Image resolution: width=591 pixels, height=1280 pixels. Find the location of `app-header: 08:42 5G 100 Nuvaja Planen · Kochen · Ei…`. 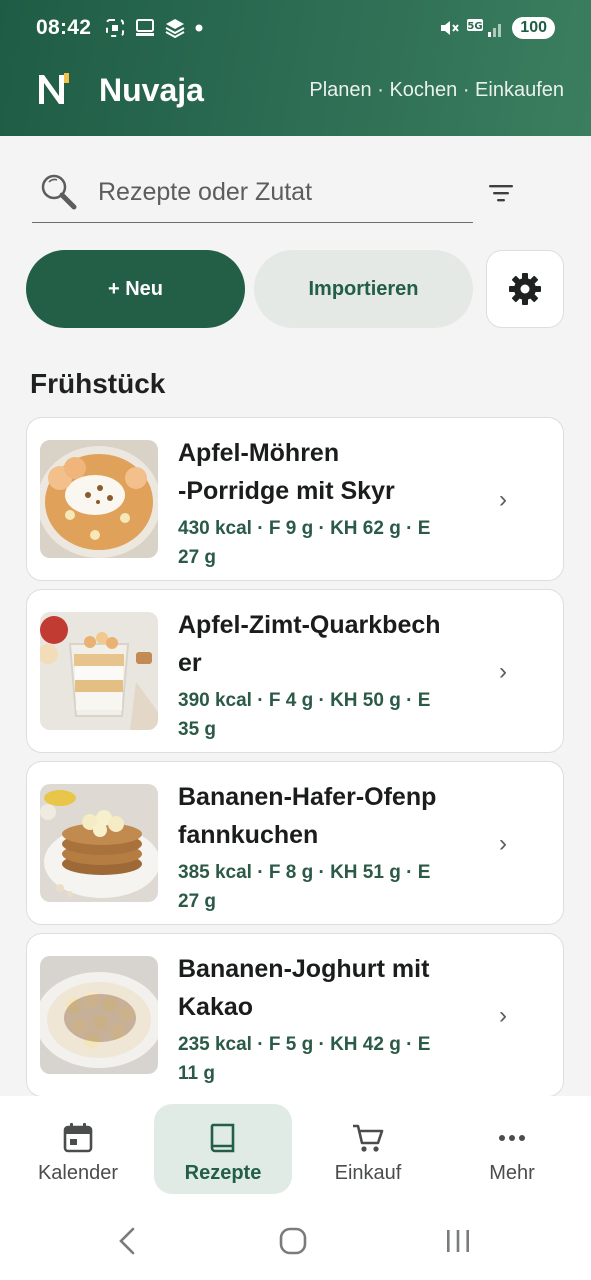

app-header: 08:42 5G 100 Nuvaja Planen · Kochen · Ei… is located at coordinates (295, 68).